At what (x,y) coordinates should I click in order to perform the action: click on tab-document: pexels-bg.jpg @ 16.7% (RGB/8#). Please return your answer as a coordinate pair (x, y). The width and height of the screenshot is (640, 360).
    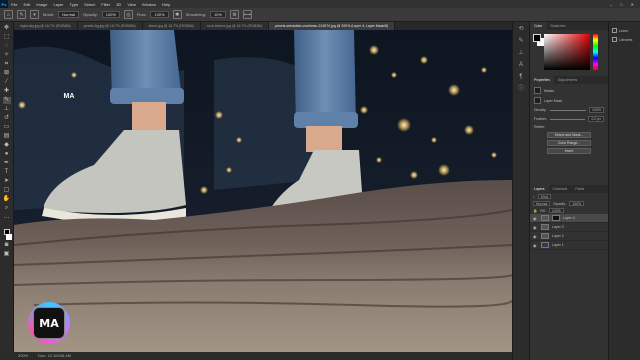
    Looking at the image, I should click on (110, 26).